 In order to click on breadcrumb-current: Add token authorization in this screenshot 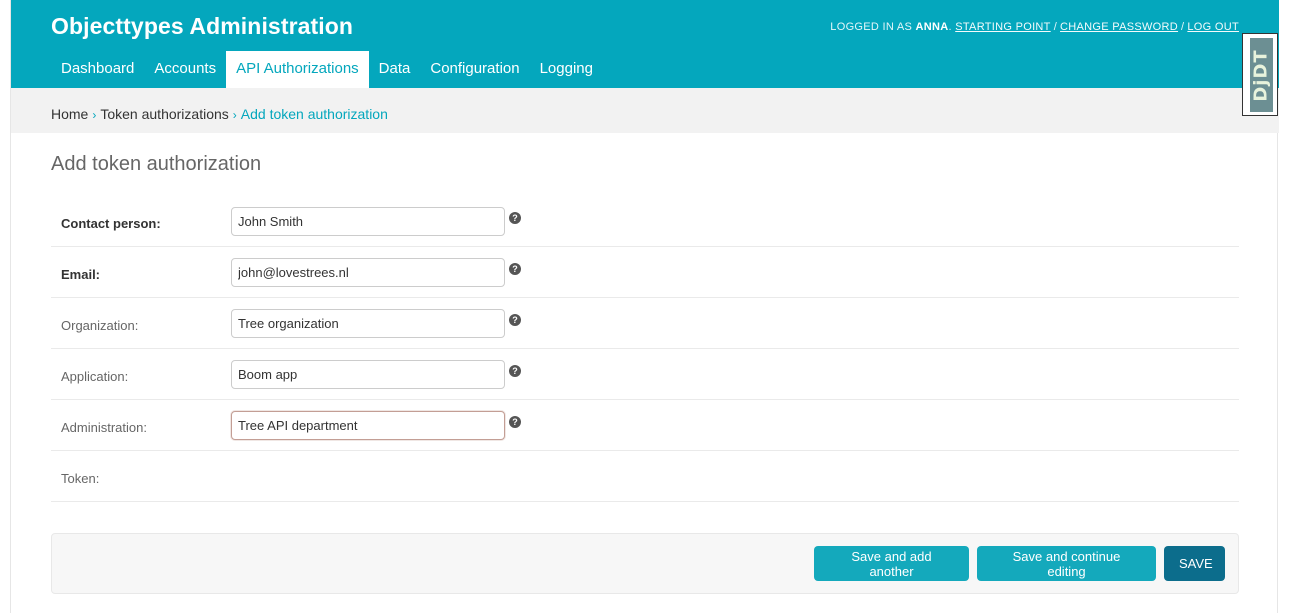, I will do `click(314, 114)`.